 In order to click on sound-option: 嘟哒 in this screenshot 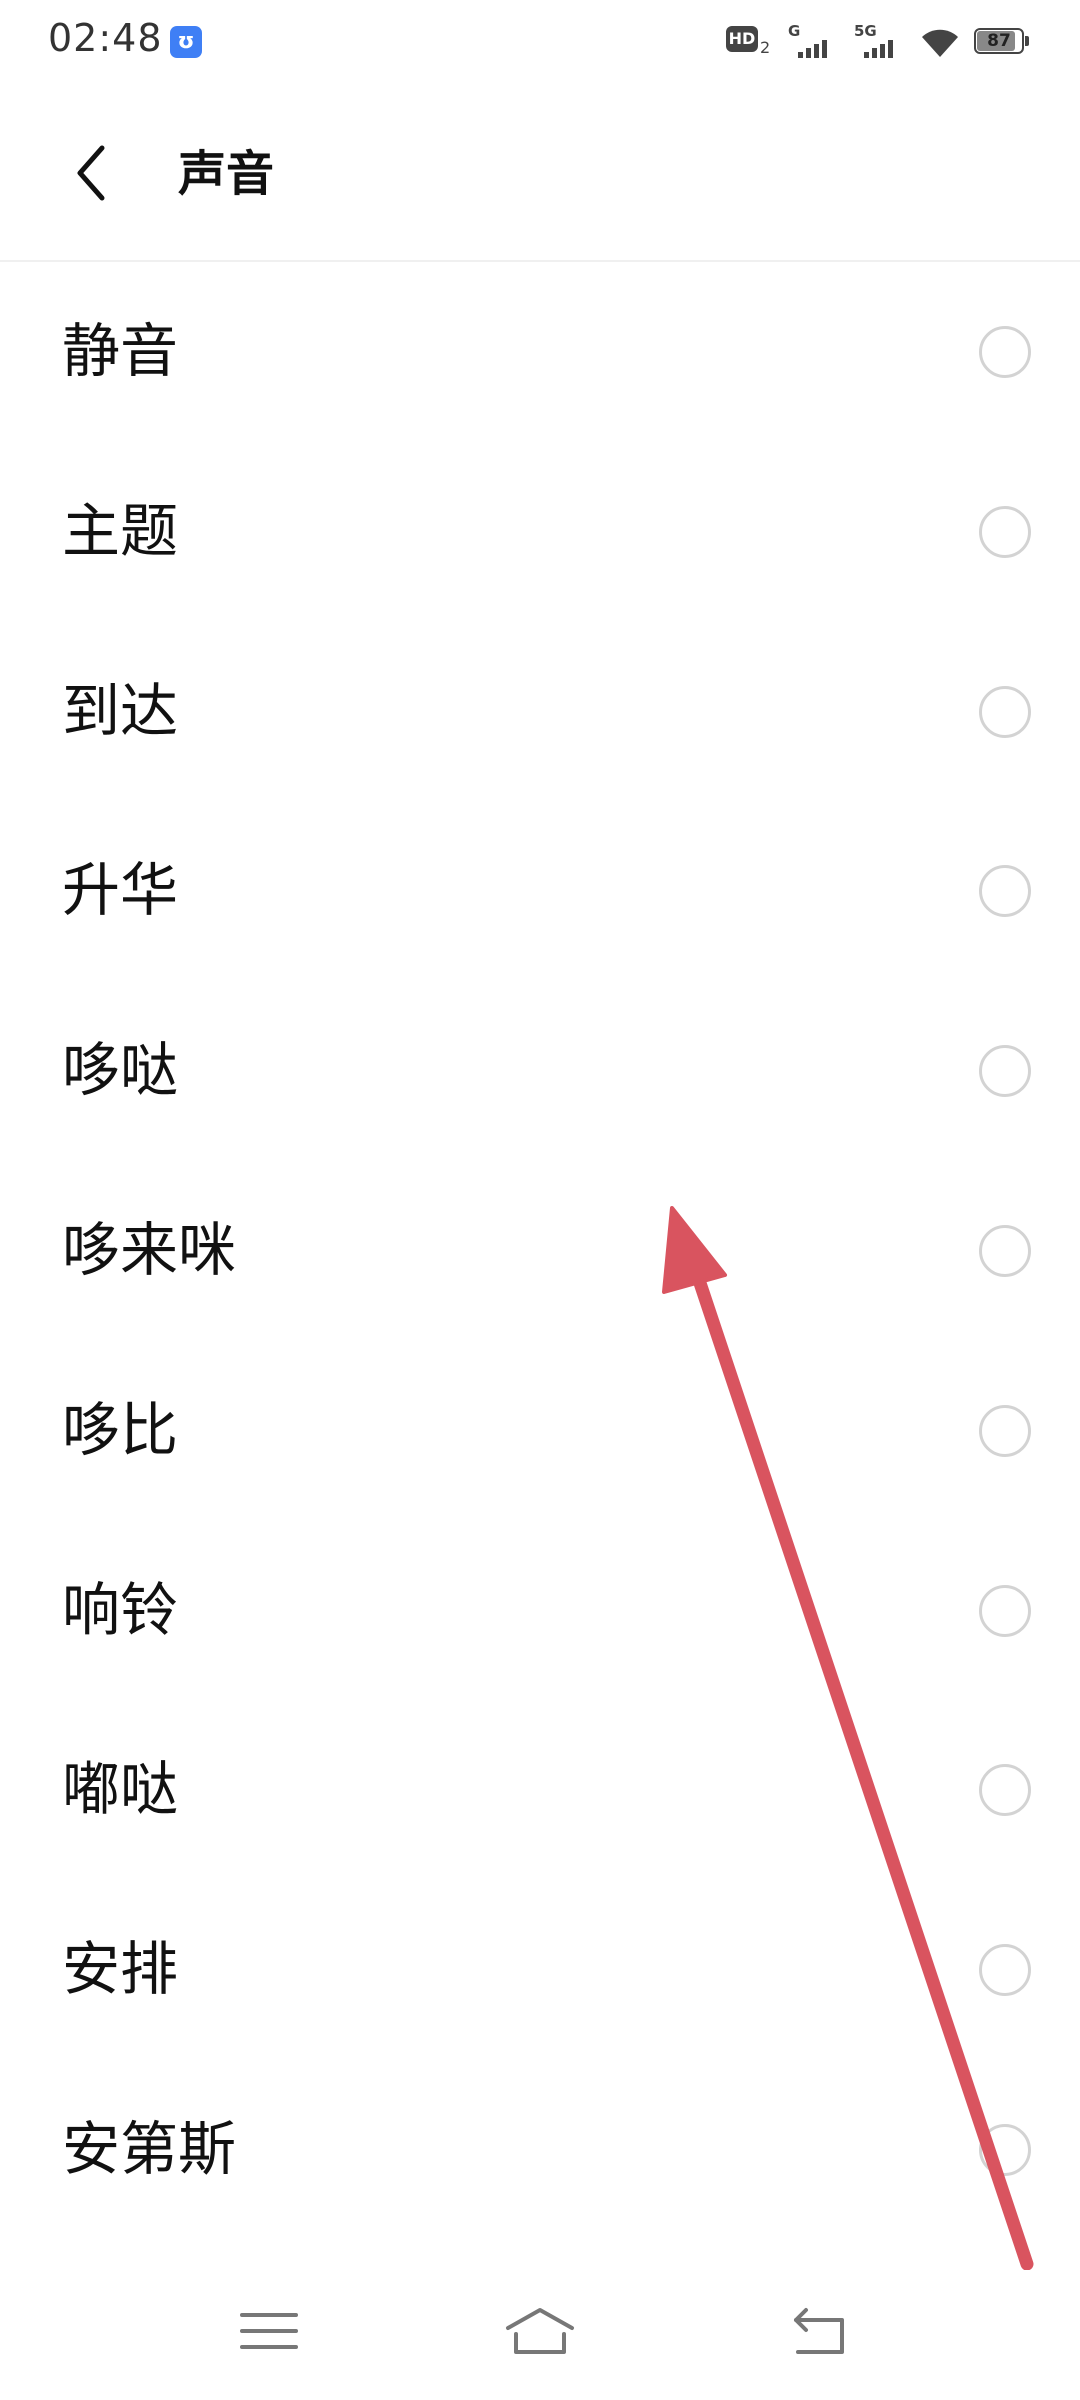, I will do `click(540, 1790)`.